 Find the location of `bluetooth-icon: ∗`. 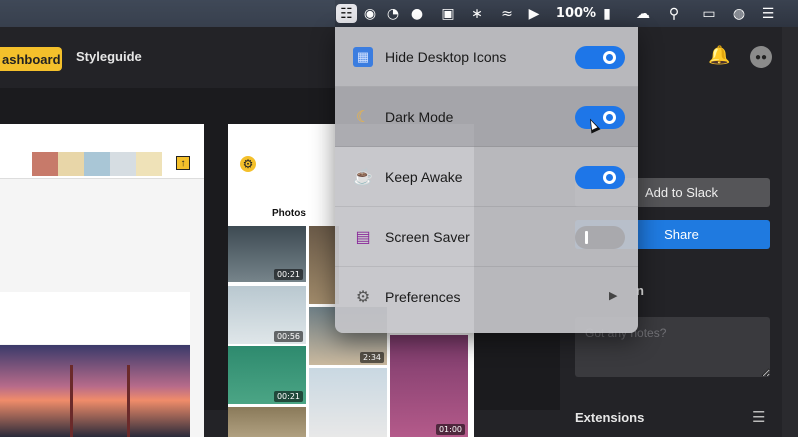

bluetooth-icon: ∗ is located at coordinates (477, 13).